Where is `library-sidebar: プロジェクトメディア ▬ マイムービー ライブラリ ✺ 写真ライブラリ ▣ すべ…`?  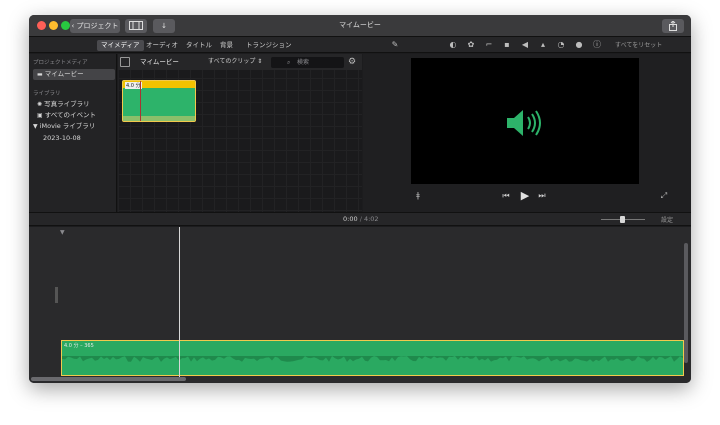
library-sidebar: プロジェクトメディア ▬ マイムービー ライブラリ ✺ 写真ライブラリ ▣ すべ… is located at coordinates (73, 133).